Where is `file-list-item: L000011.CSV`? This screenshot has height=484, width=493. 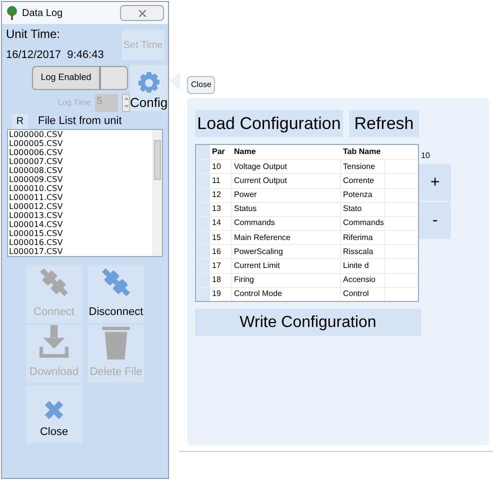
file-list-item: L000011.CSV is located at coordinates (80, 197).